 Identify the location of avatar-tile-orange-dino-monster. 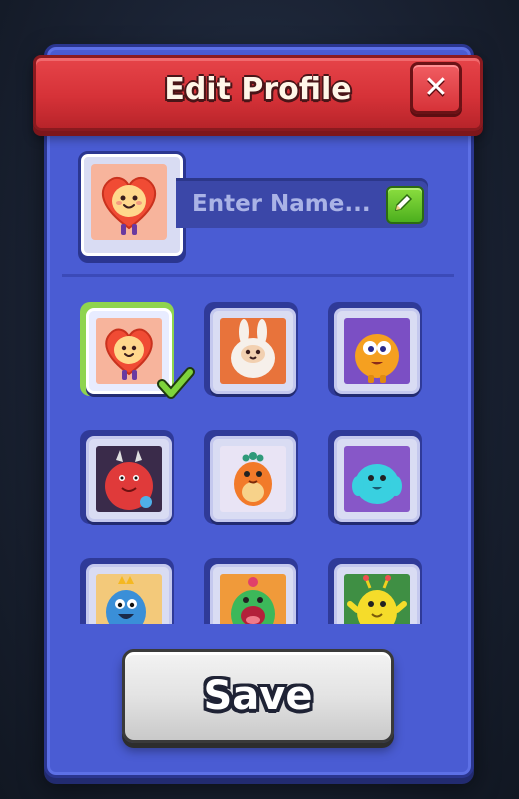
(251, 477).